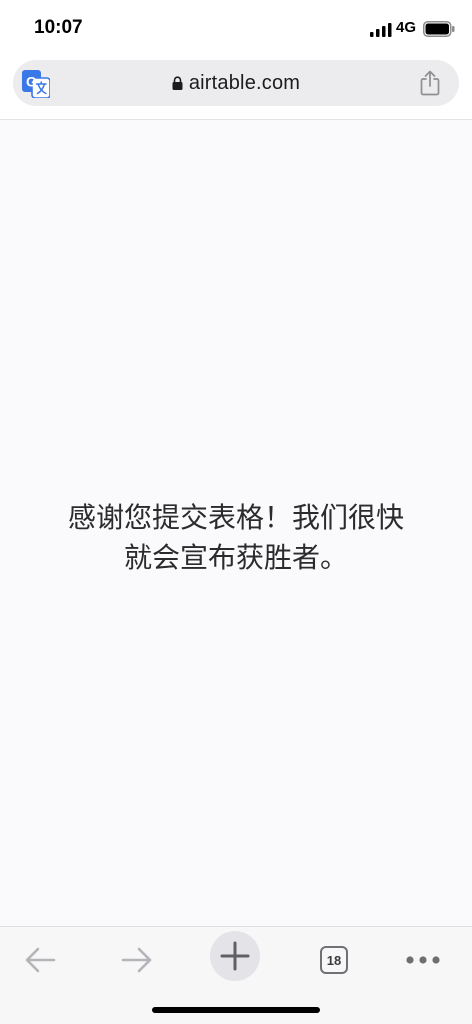  Describe the element at coordinates (236, 538) in the screenshot. I see `thank-you-message: 感谢您提交表格！我们很快 就会宣布获胜者。` at that location.